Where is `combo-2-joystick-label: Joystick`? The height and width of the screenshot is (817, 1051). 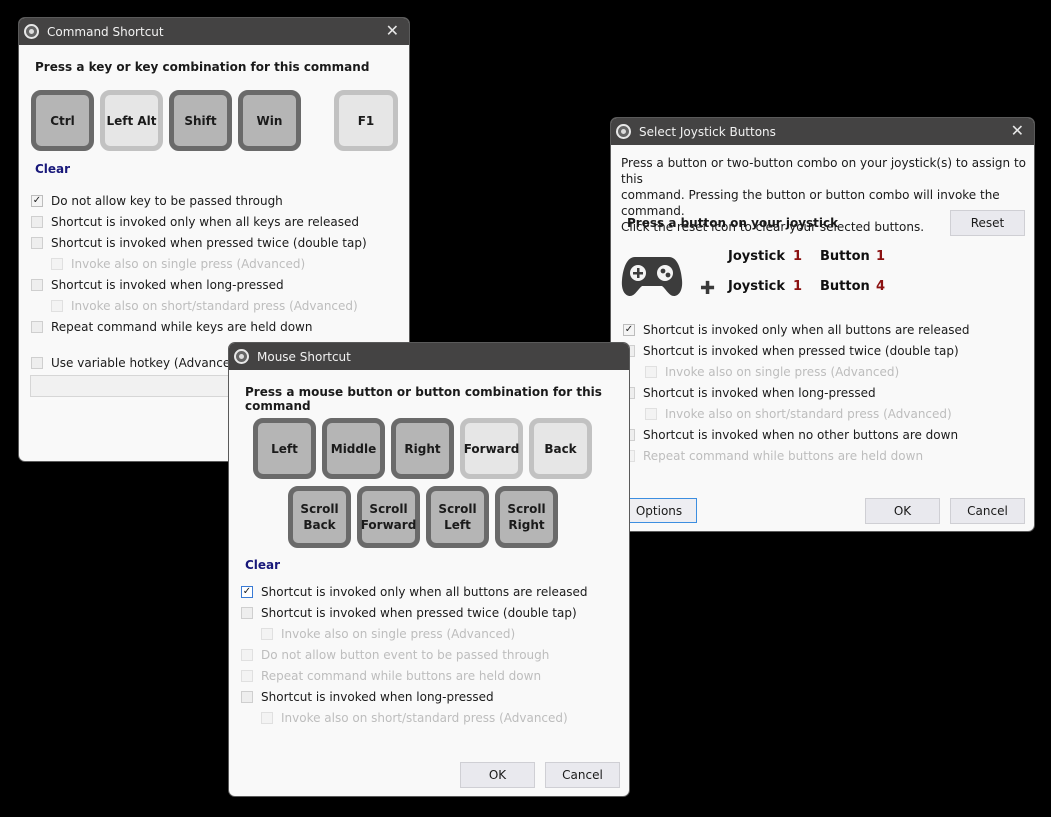 combo-2-joystick-label: Joystick is located at coordinates (757, 286).